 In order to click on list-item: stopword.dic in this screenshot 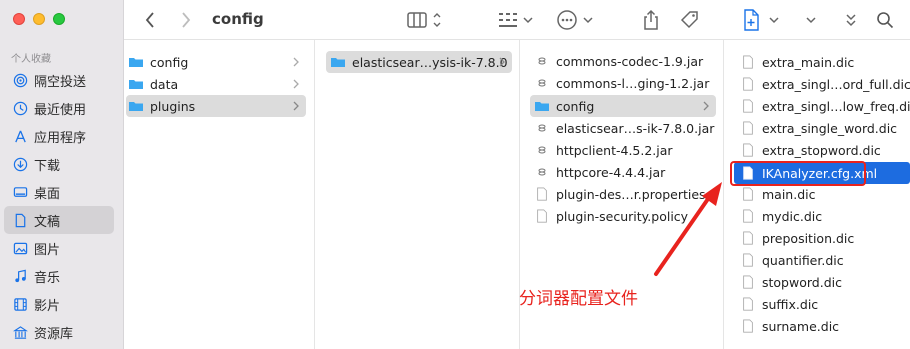, I will do `click(823, 282)`.